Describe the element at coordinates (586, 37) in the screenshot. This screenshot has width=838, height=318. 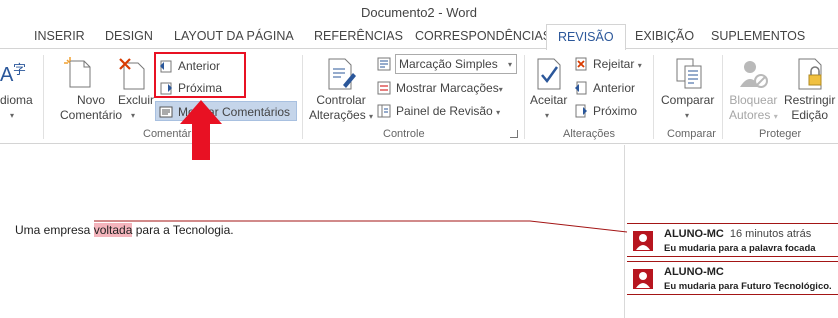
I see `tab-revisao: REVISÃO` at that location.